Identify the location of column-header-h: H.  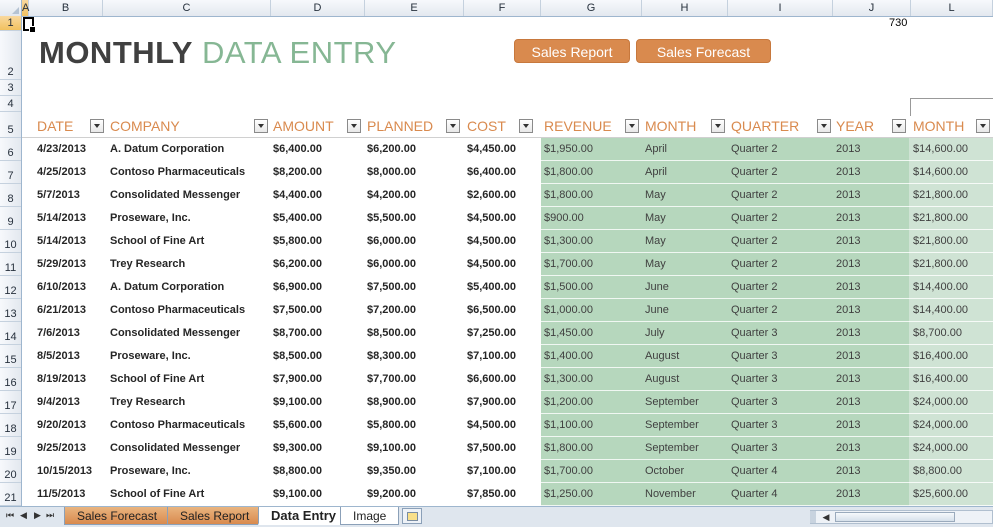
(685, 8).